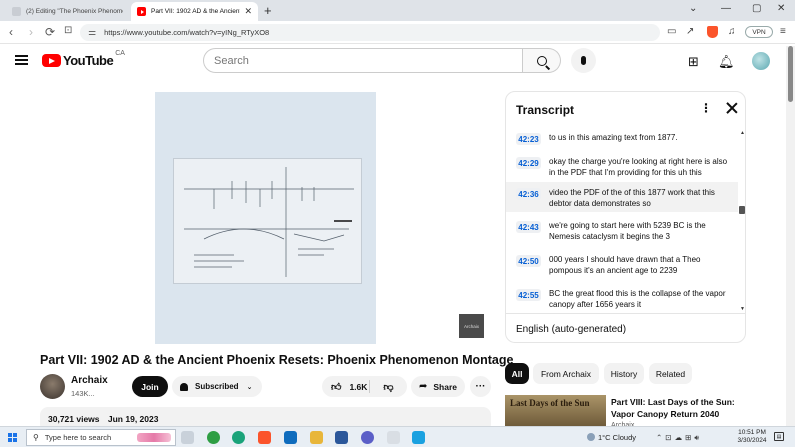 This screenshot has height=447, width=795. I want to click on search-button, so click(542, 60).